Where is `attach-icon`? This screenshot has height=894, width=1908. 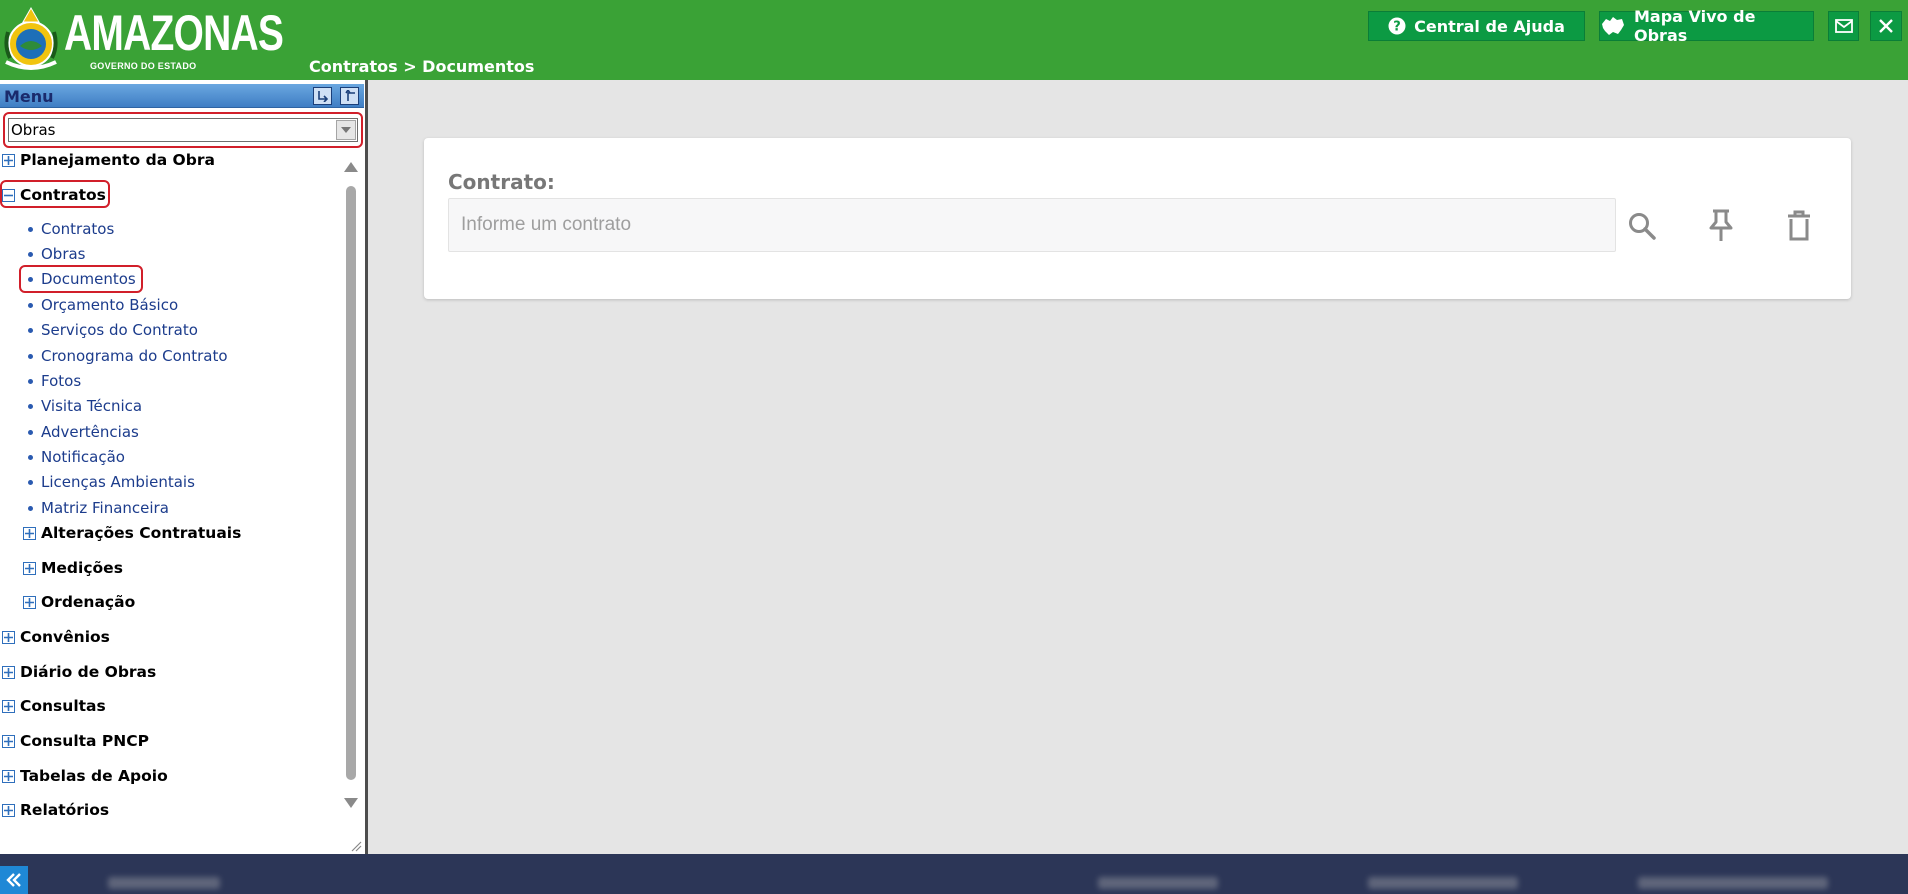
attach-icon is located at coordinates (350, 95).